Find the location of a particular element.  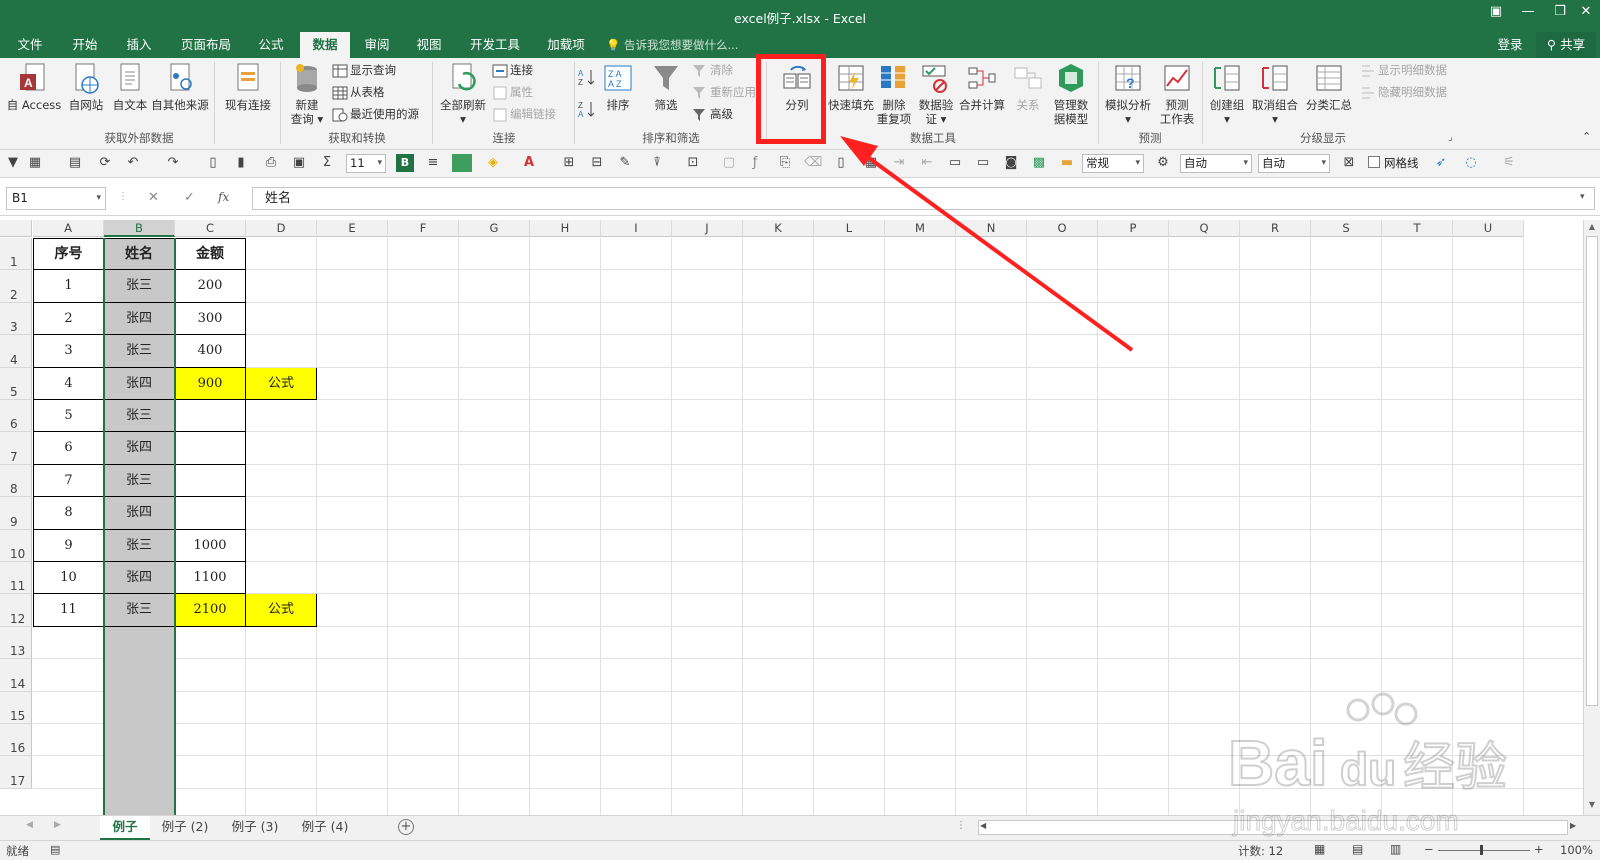

watermark-cn: 经验 is located at coordinates (1455, 768).